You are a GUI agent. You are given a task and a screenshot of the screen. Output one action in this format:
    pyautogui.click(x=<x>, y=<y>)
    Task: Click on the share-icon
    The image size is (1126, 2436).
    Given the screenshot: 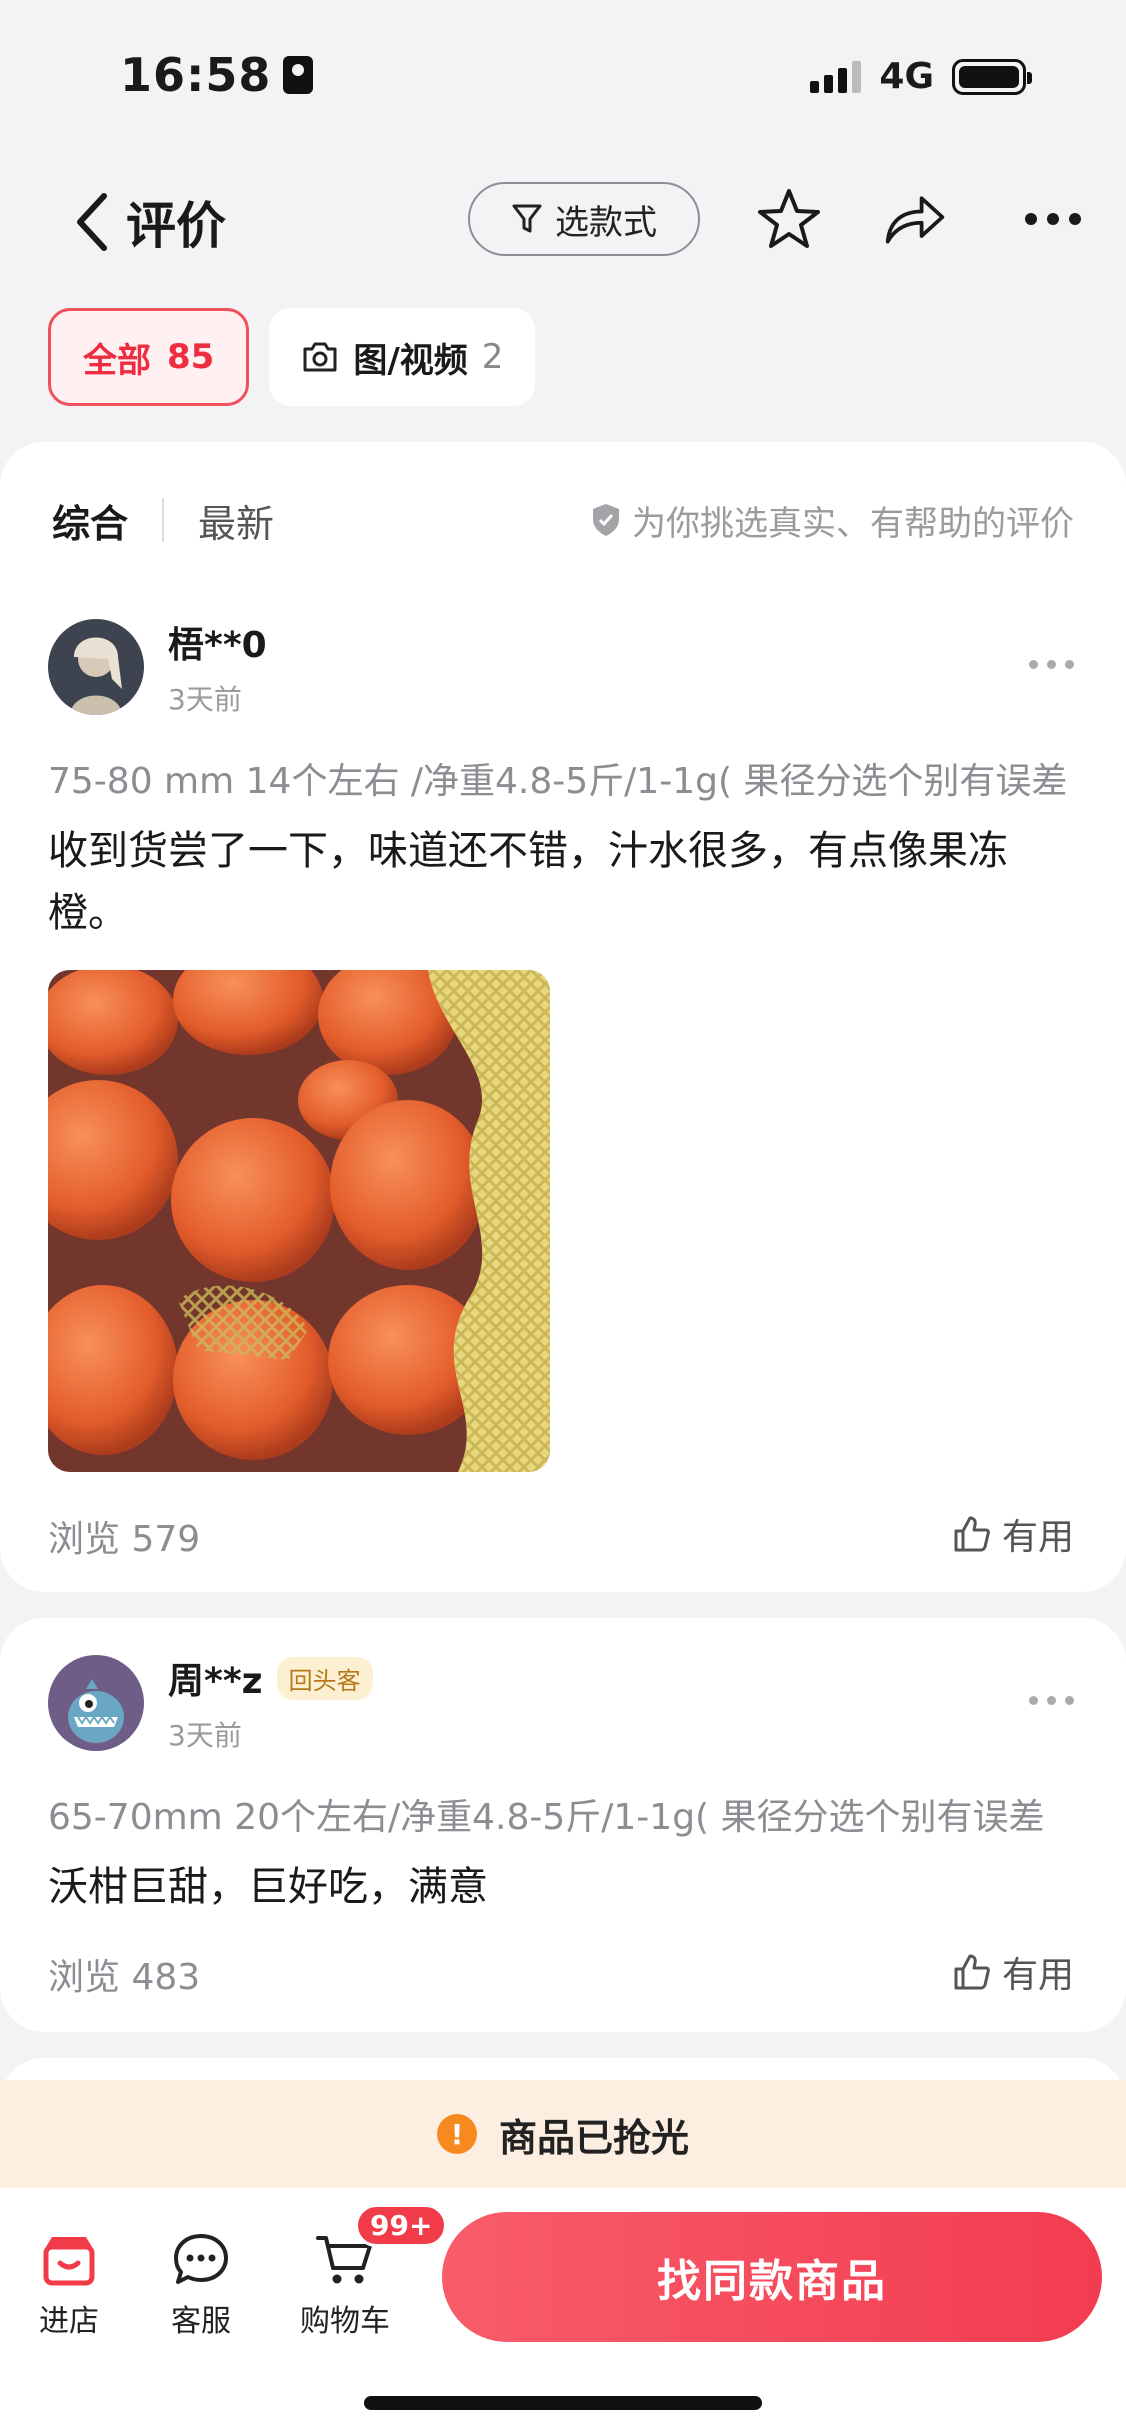 What is the action you would take?
    pyautogui.click(x=915, y=220)
    